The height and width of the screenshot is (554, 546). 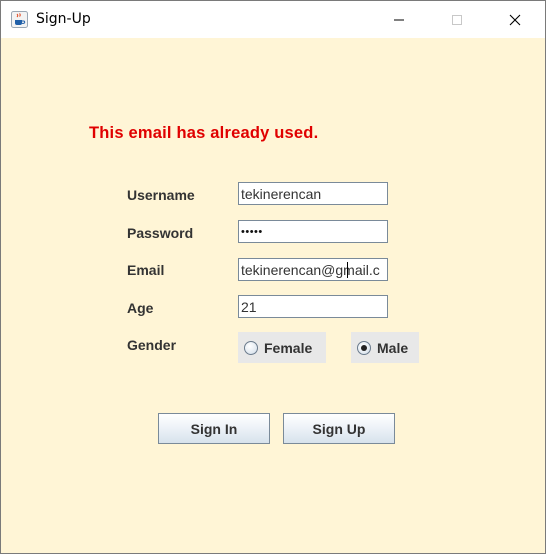 What do you see at coordinates (161, 195) in the screenshot?
I see `username-label: Username` at bounding box center [161, 195].